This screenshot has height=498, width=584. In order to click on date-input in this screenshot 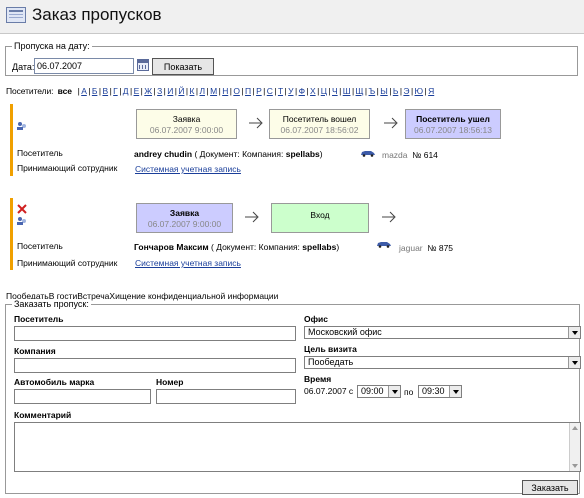, I will do `click(84, 66)`.